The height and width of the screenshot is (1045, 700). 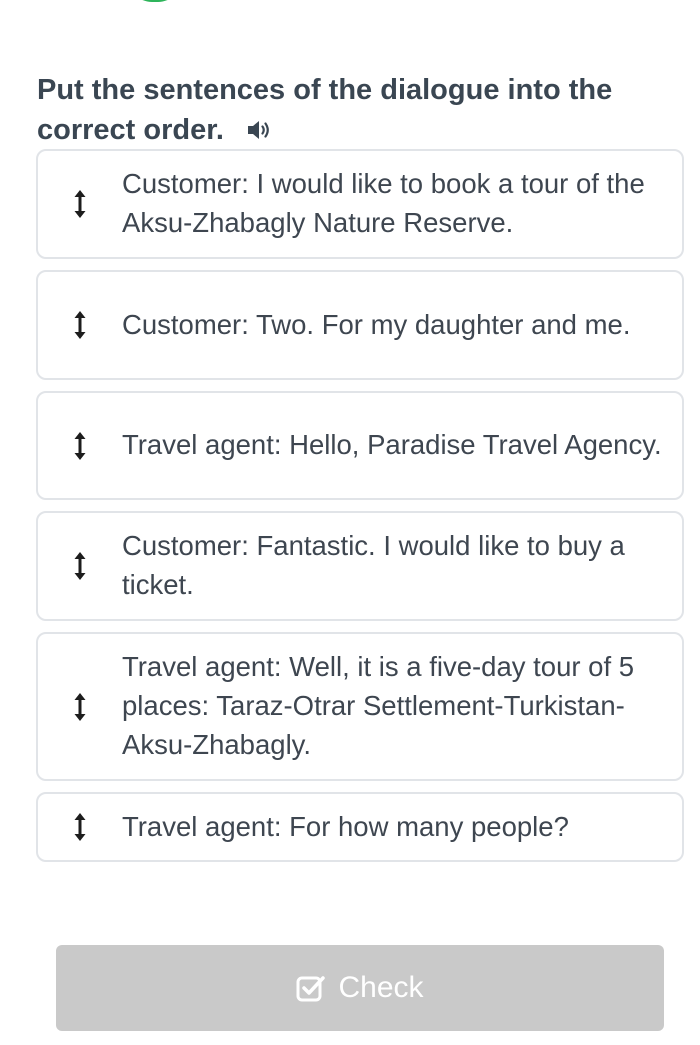 I want to click on speaker-icon, so click(x=260, y=126).